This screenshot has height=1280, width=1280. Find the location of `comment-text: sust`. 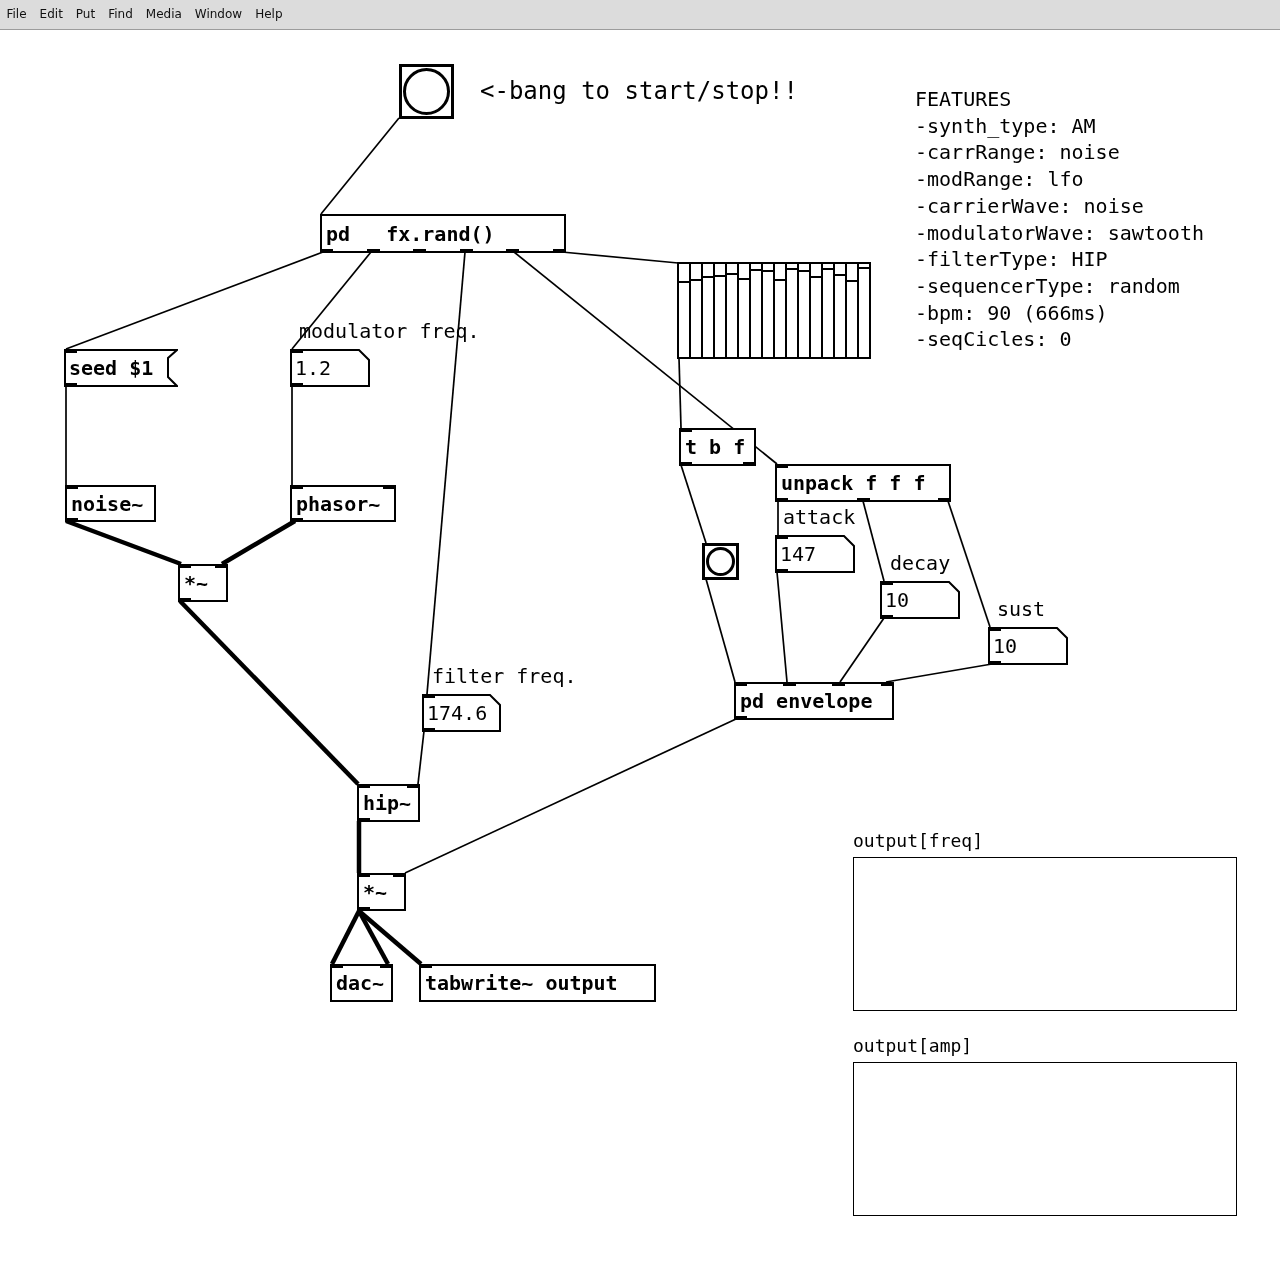

comment-text: sust is located at coordinates (1021, 609).